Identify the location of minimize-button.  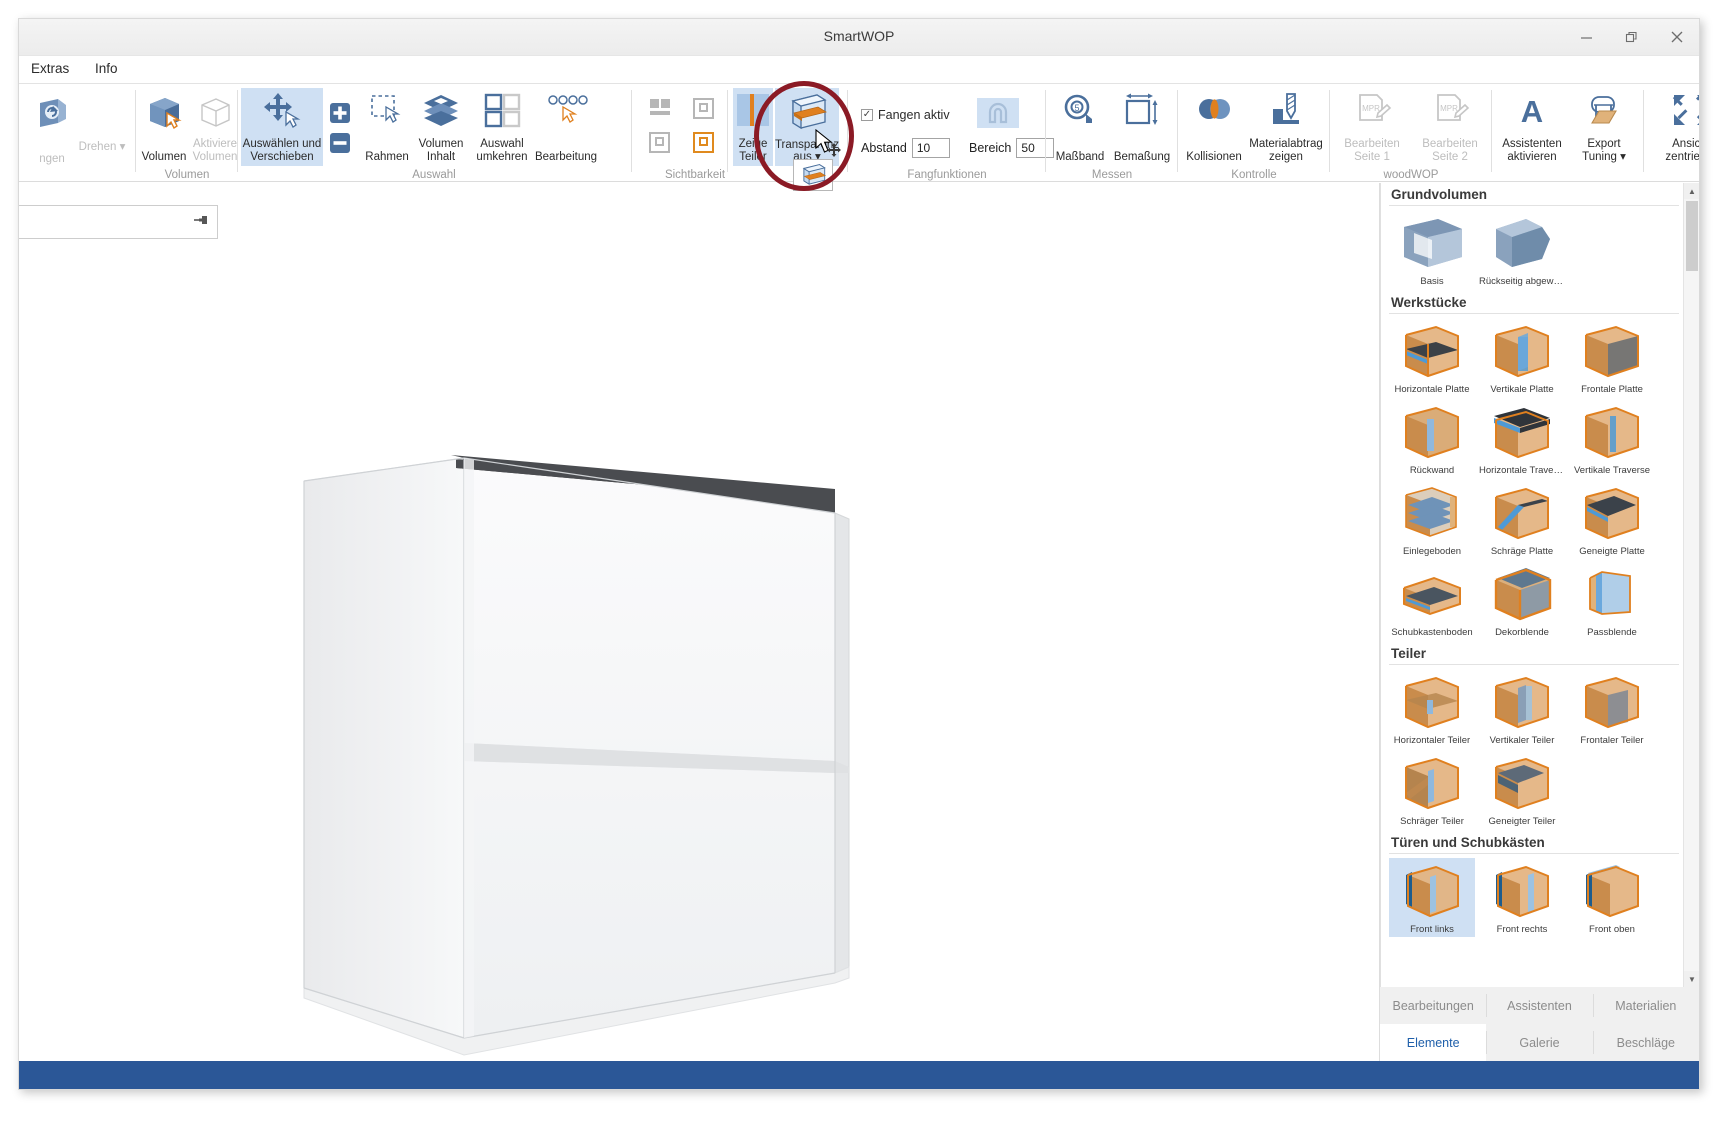
(1586, 37).